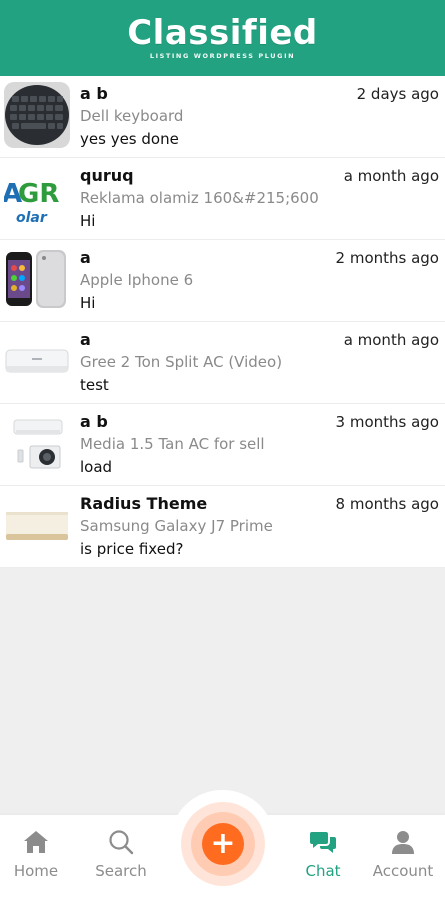  I want to click on app-header: Classified LISTING WORDPRESS PLUGIN, so click(222, 38).